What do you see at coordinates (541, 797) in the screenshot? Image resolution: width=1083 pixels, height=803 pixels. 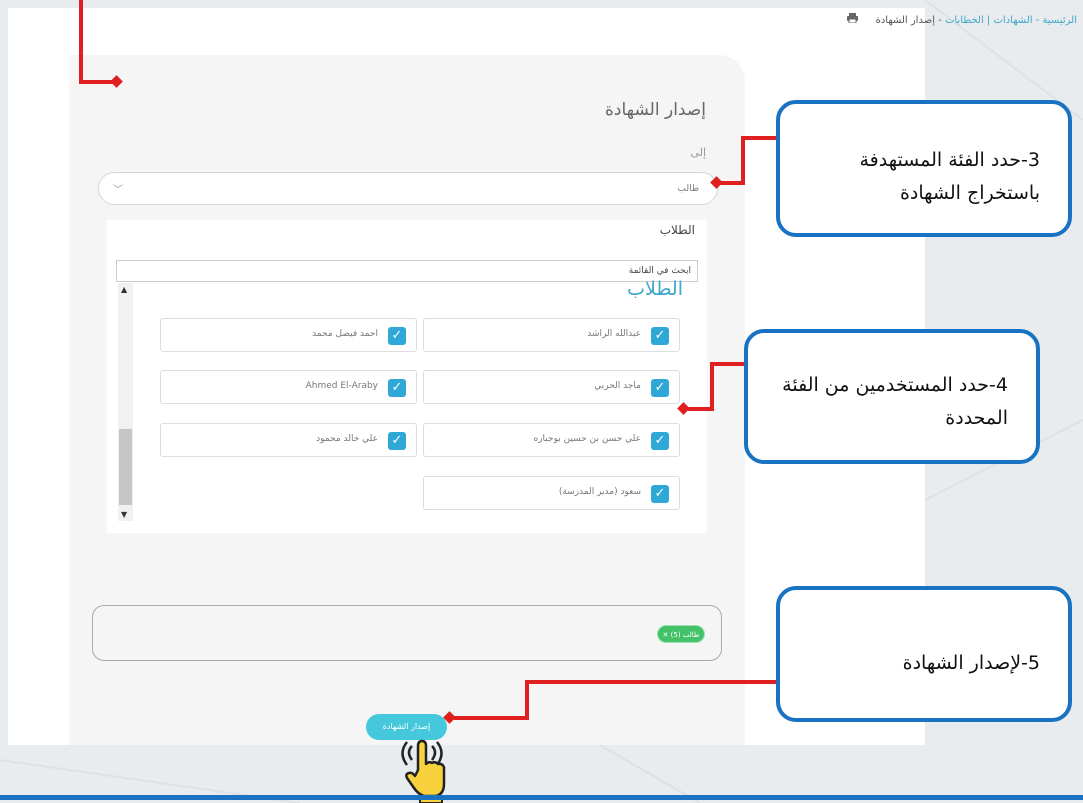 I see `bottom-divider` at bounding box center [541, 797].